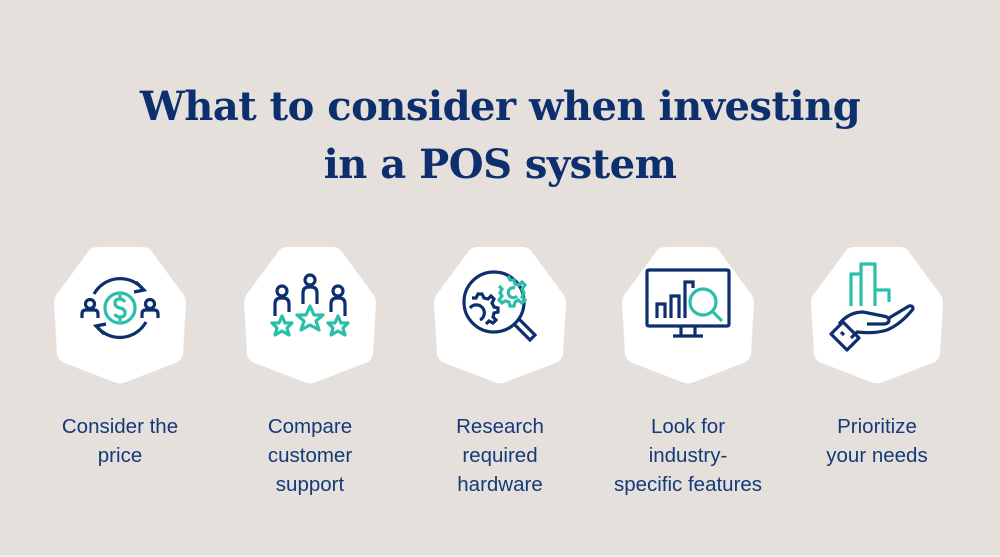 This screenshot has height=557, width=1000. Describe the element at coordinates (120, 441) in the screenshot. I see `consideration-label: Consider the price` at that location.